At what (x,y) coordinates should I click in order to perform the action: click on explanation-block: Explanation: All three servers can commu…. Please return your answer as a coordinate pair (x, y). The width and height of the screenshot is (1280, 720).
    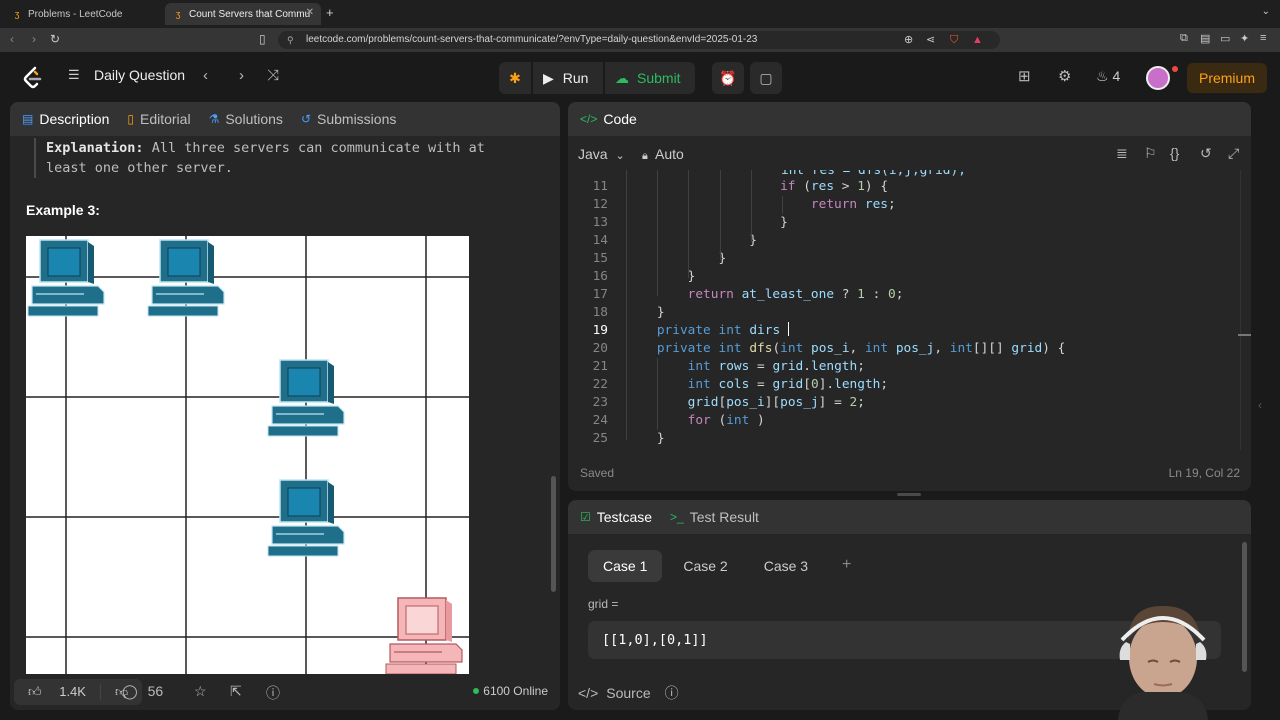
    Looking at the image, I should click on (274, 158).